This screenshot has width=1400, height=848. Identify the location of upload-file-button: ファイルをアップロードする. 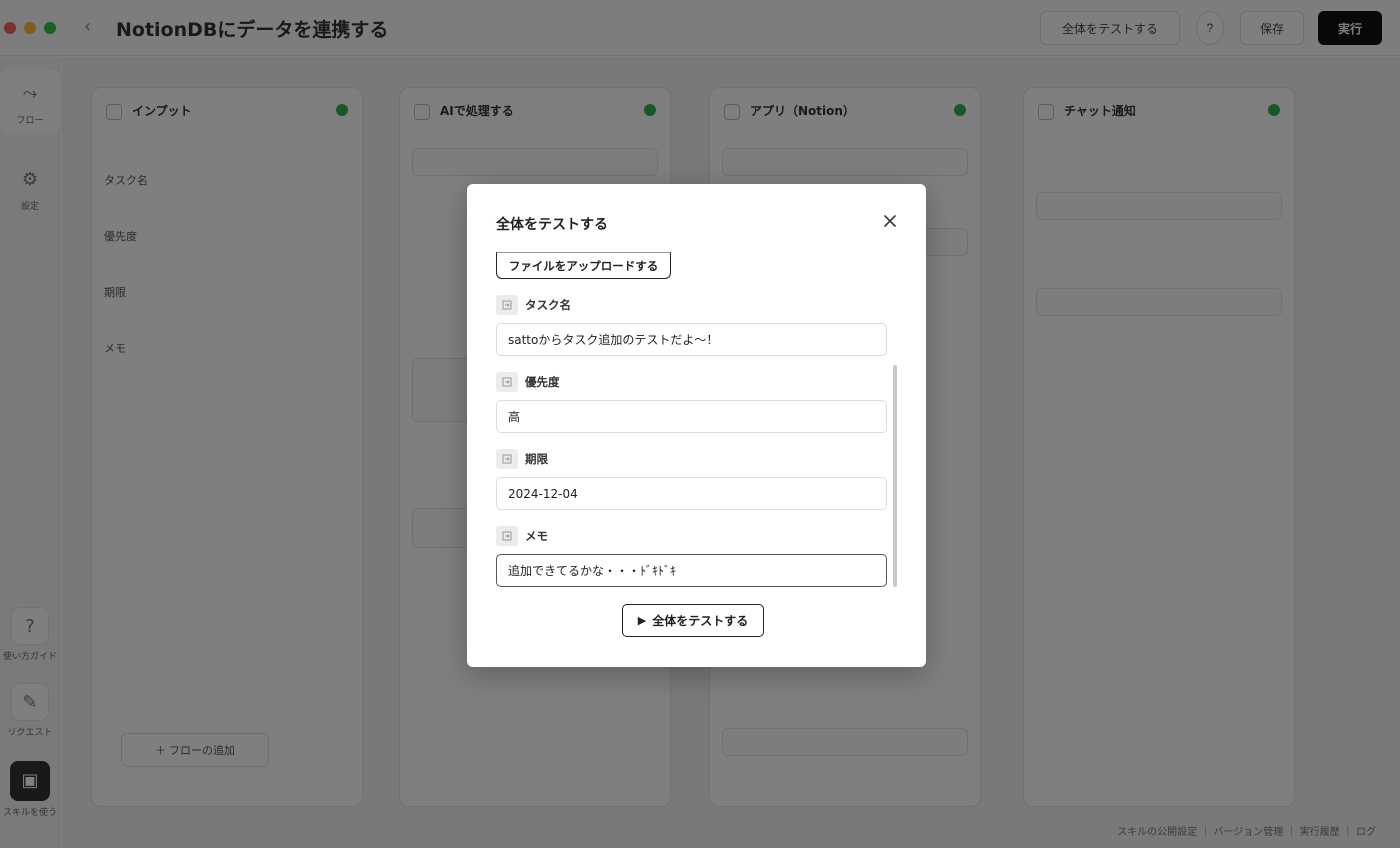
(583, 265).